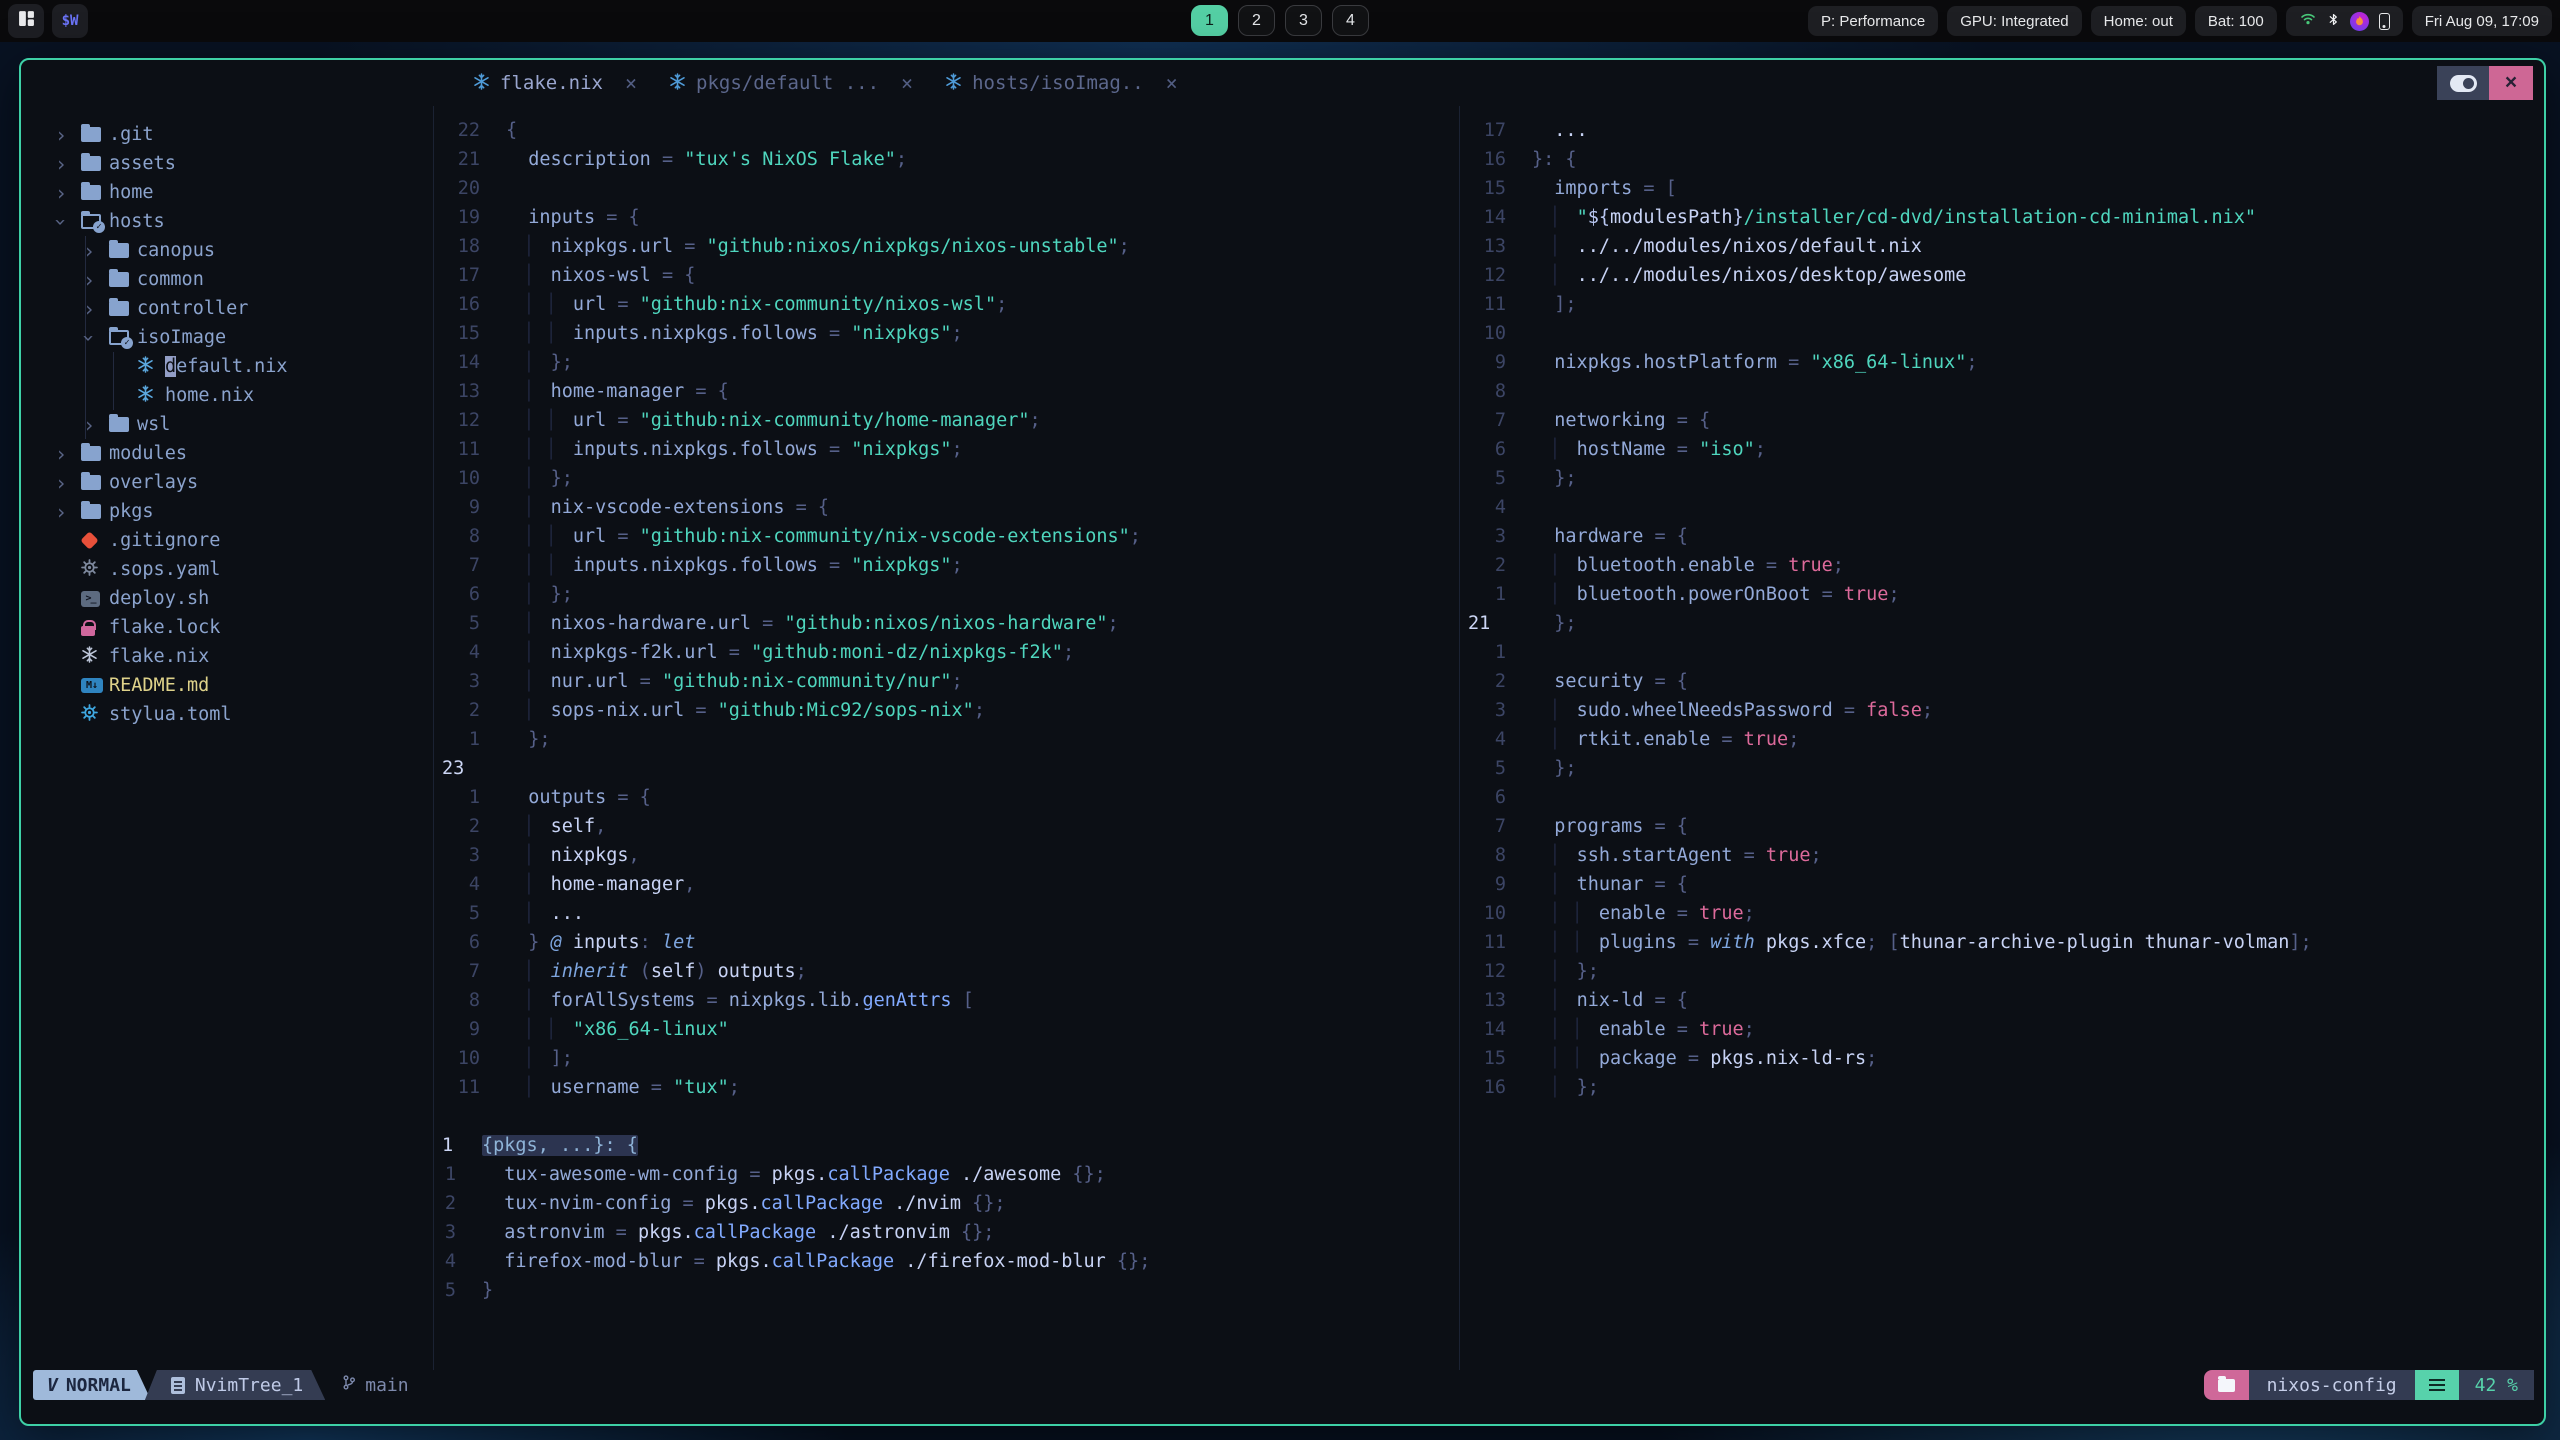 Image resolution: width=2560 pixels, height=1440 pixels. What do you see at coordinates (2463, 83) in the screenshot?
I see `window-toggle-button` at bounding box center [2463, 83].